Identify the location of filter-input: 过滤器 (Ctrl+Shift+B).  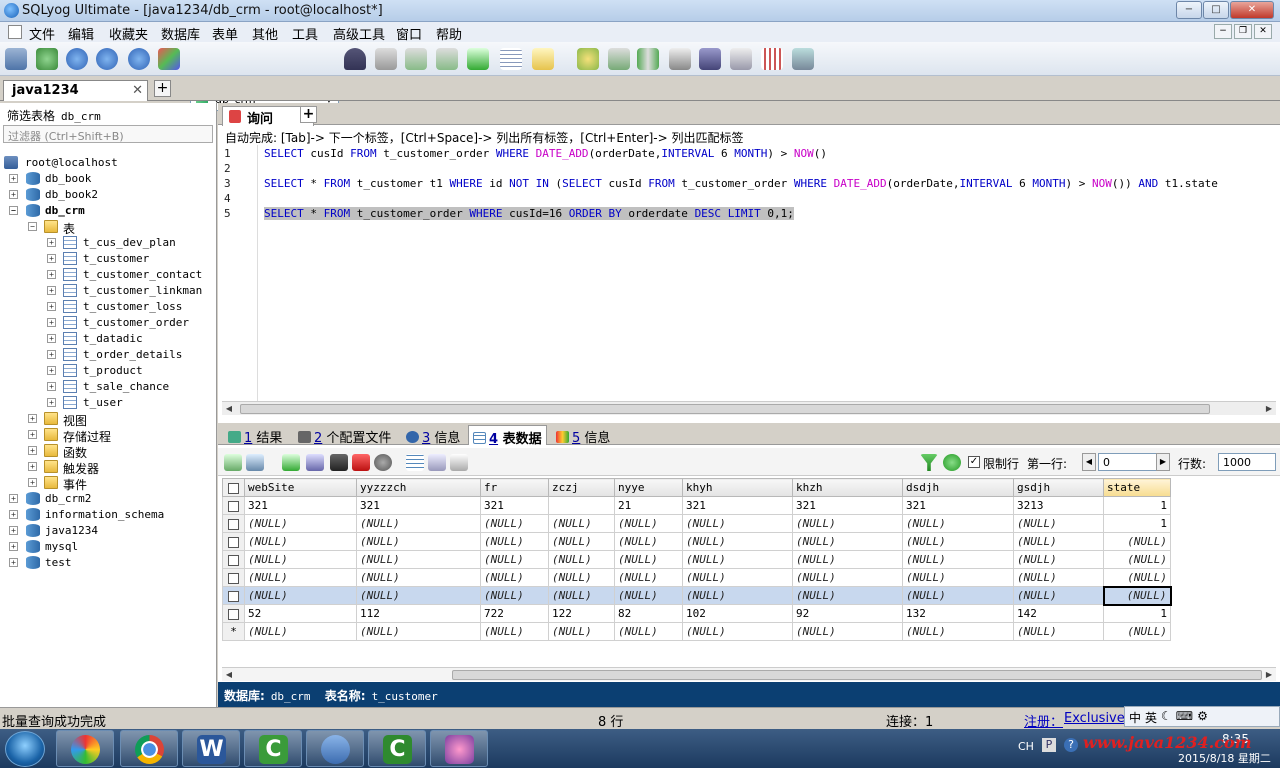
(108, 134).